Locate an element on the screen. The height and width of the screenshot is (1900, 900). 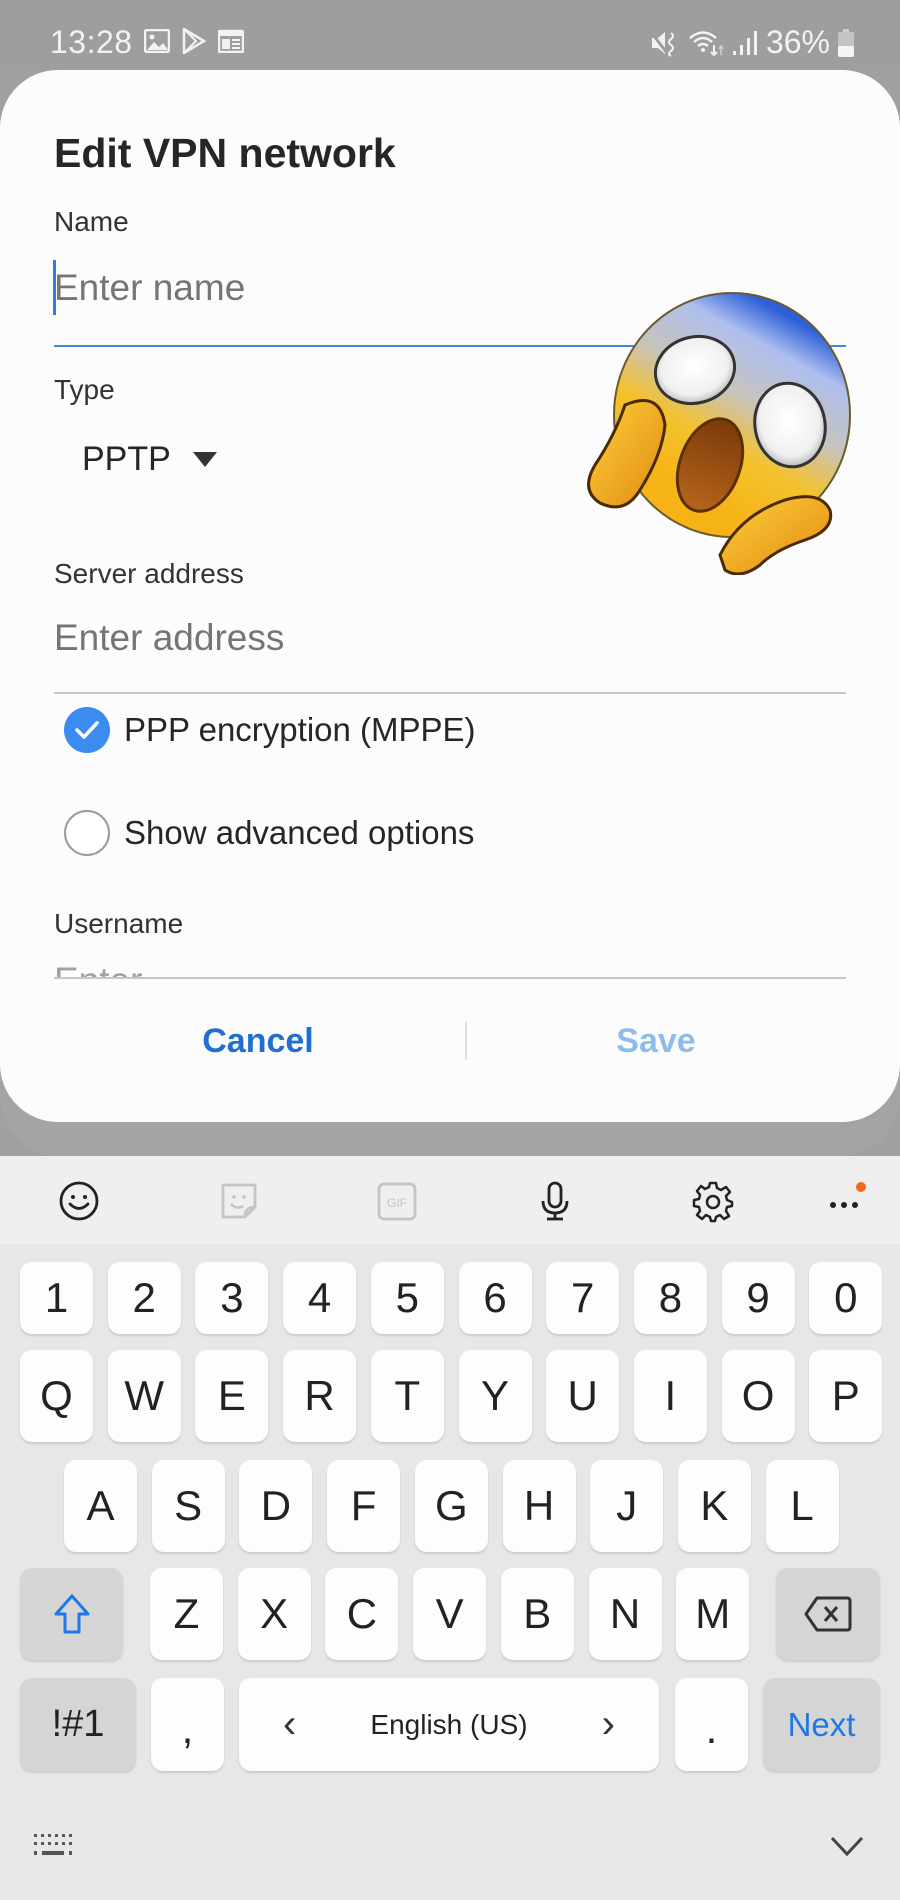
username-label: Username is located at coordinates (119, 923).